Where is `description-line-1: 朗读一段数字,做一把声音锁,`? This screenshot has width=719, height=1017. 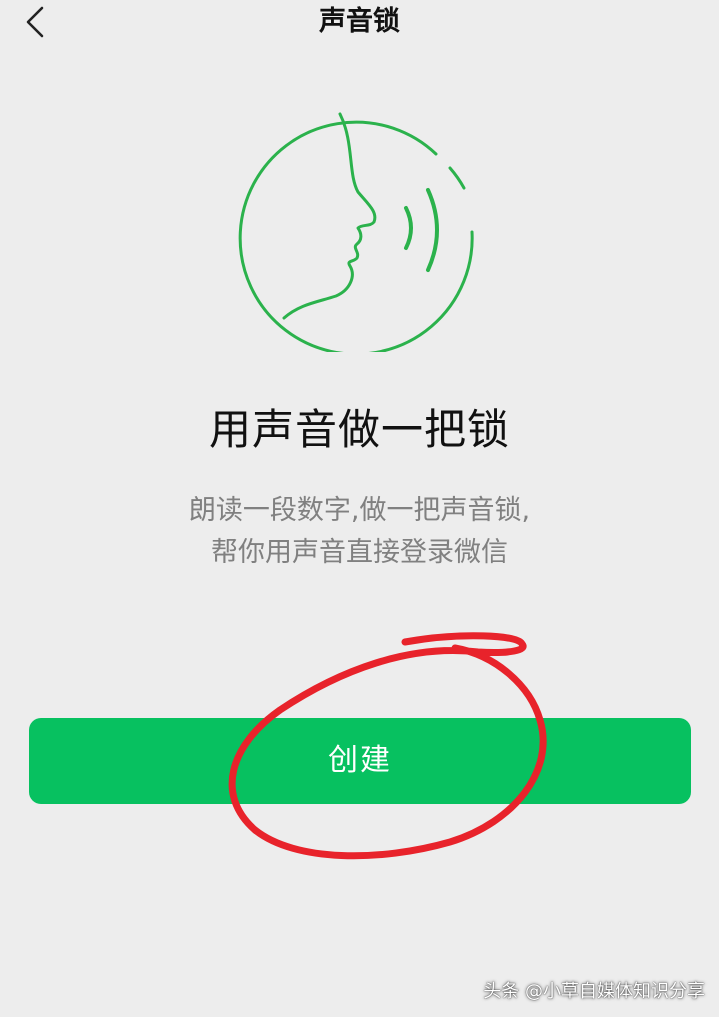
description-line-1: 朗读一段数字,做一把声音锁, is located at coordinates (359, 510).